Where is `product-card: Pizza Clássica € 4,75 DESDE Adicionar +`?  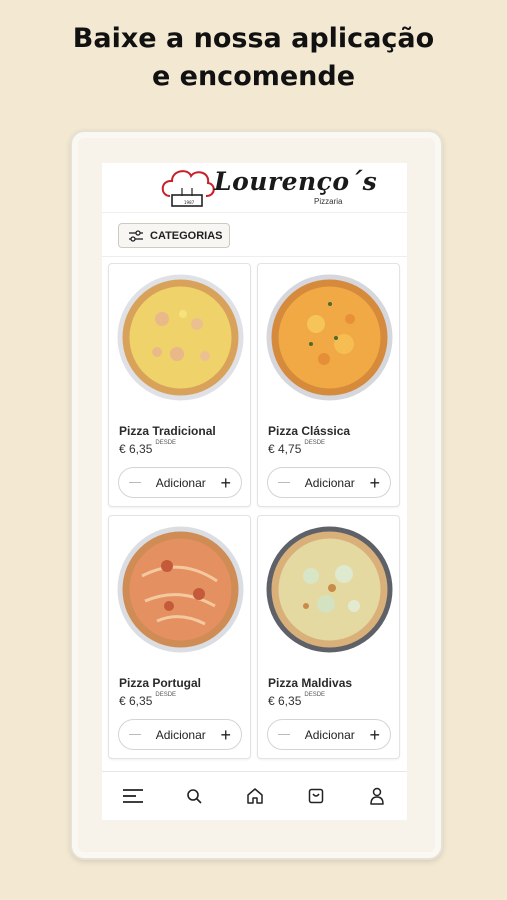
product-card: Pizza Clássica € 4,75 DESDE Adicionar + is located at coordinates (328, 385).